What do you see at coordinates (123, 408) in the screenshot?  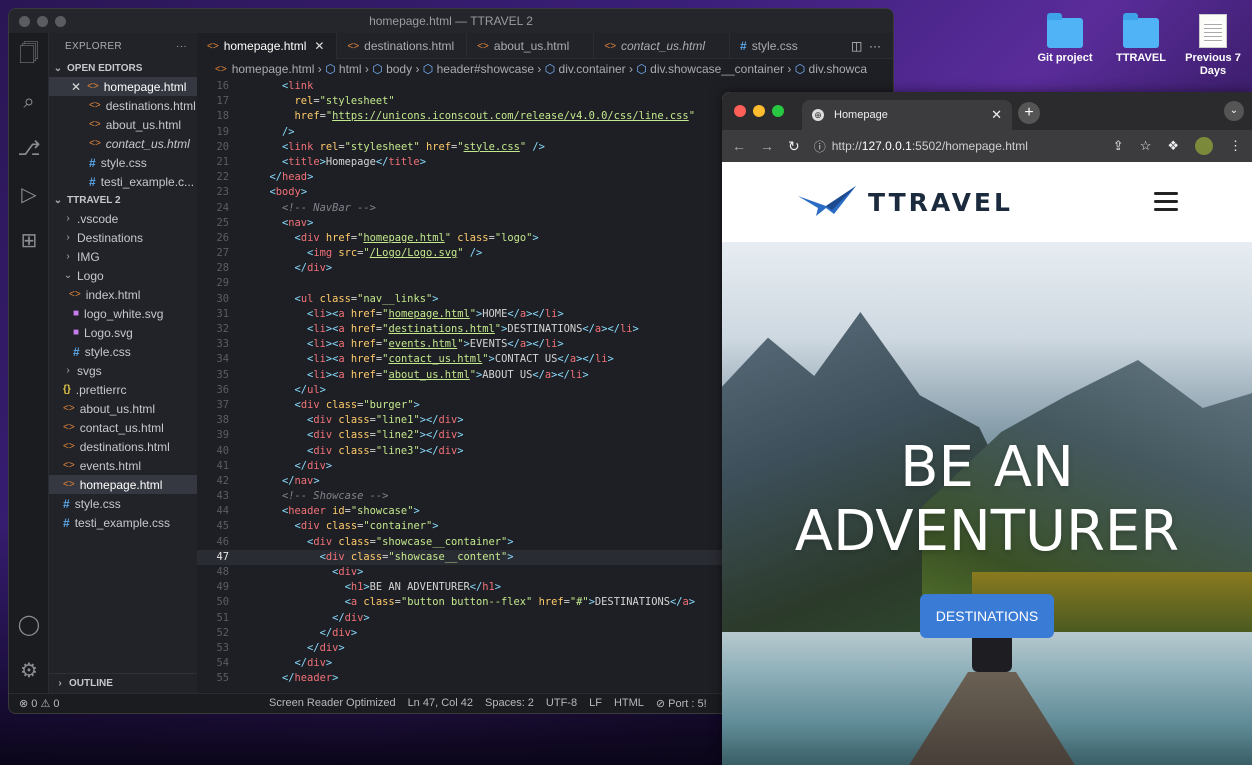 I see `tree-file: <> about_us.html` at bounding box center [123, 408].